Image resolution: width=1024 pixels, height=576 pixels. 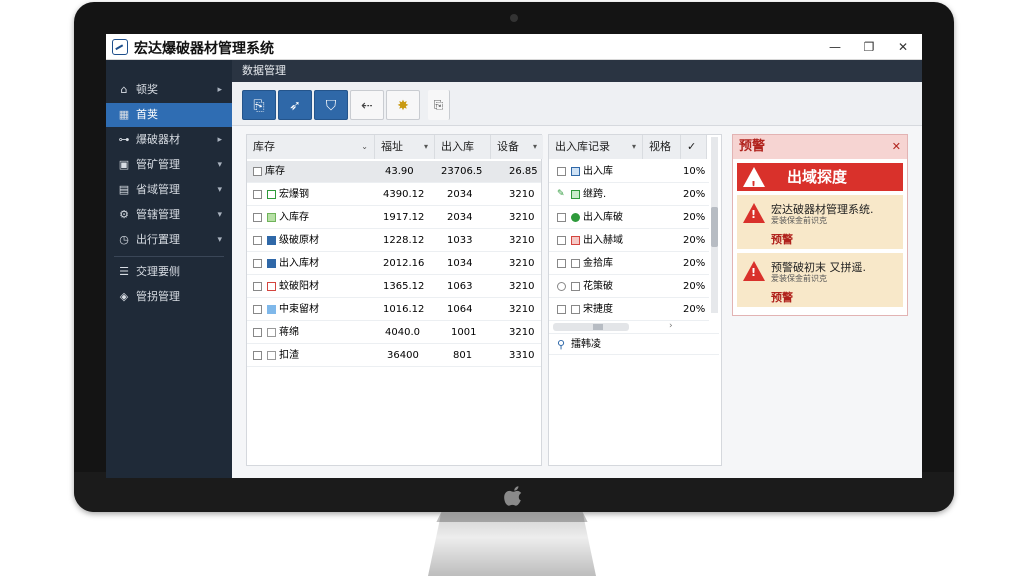 What do you see at coordinates (394, 310) in the screenshot?
I see `table-row: 中束留材 1016.12 1064 3210` at bounding box center [394, 310].